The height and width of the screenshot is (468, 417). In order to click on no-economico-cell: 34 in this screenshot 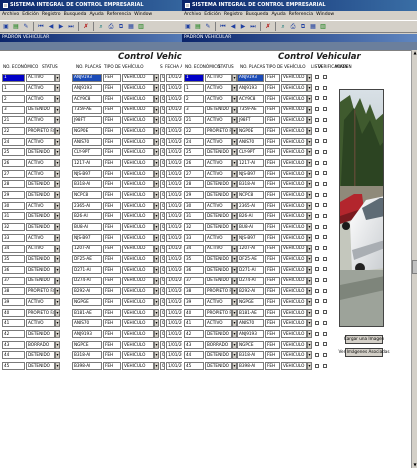, I will do `click(13, 248)`.